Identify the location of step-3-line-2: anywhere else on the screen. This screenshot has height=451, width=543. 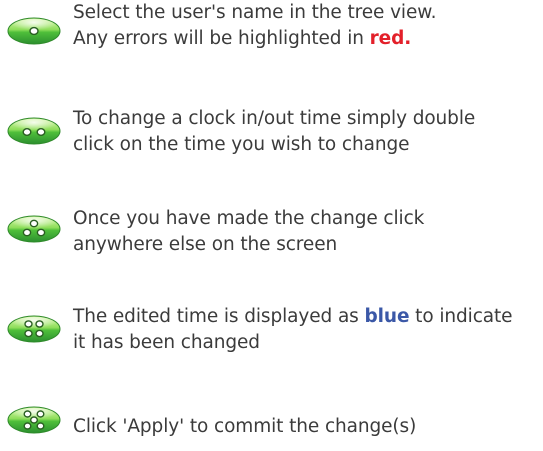
(205, 244).